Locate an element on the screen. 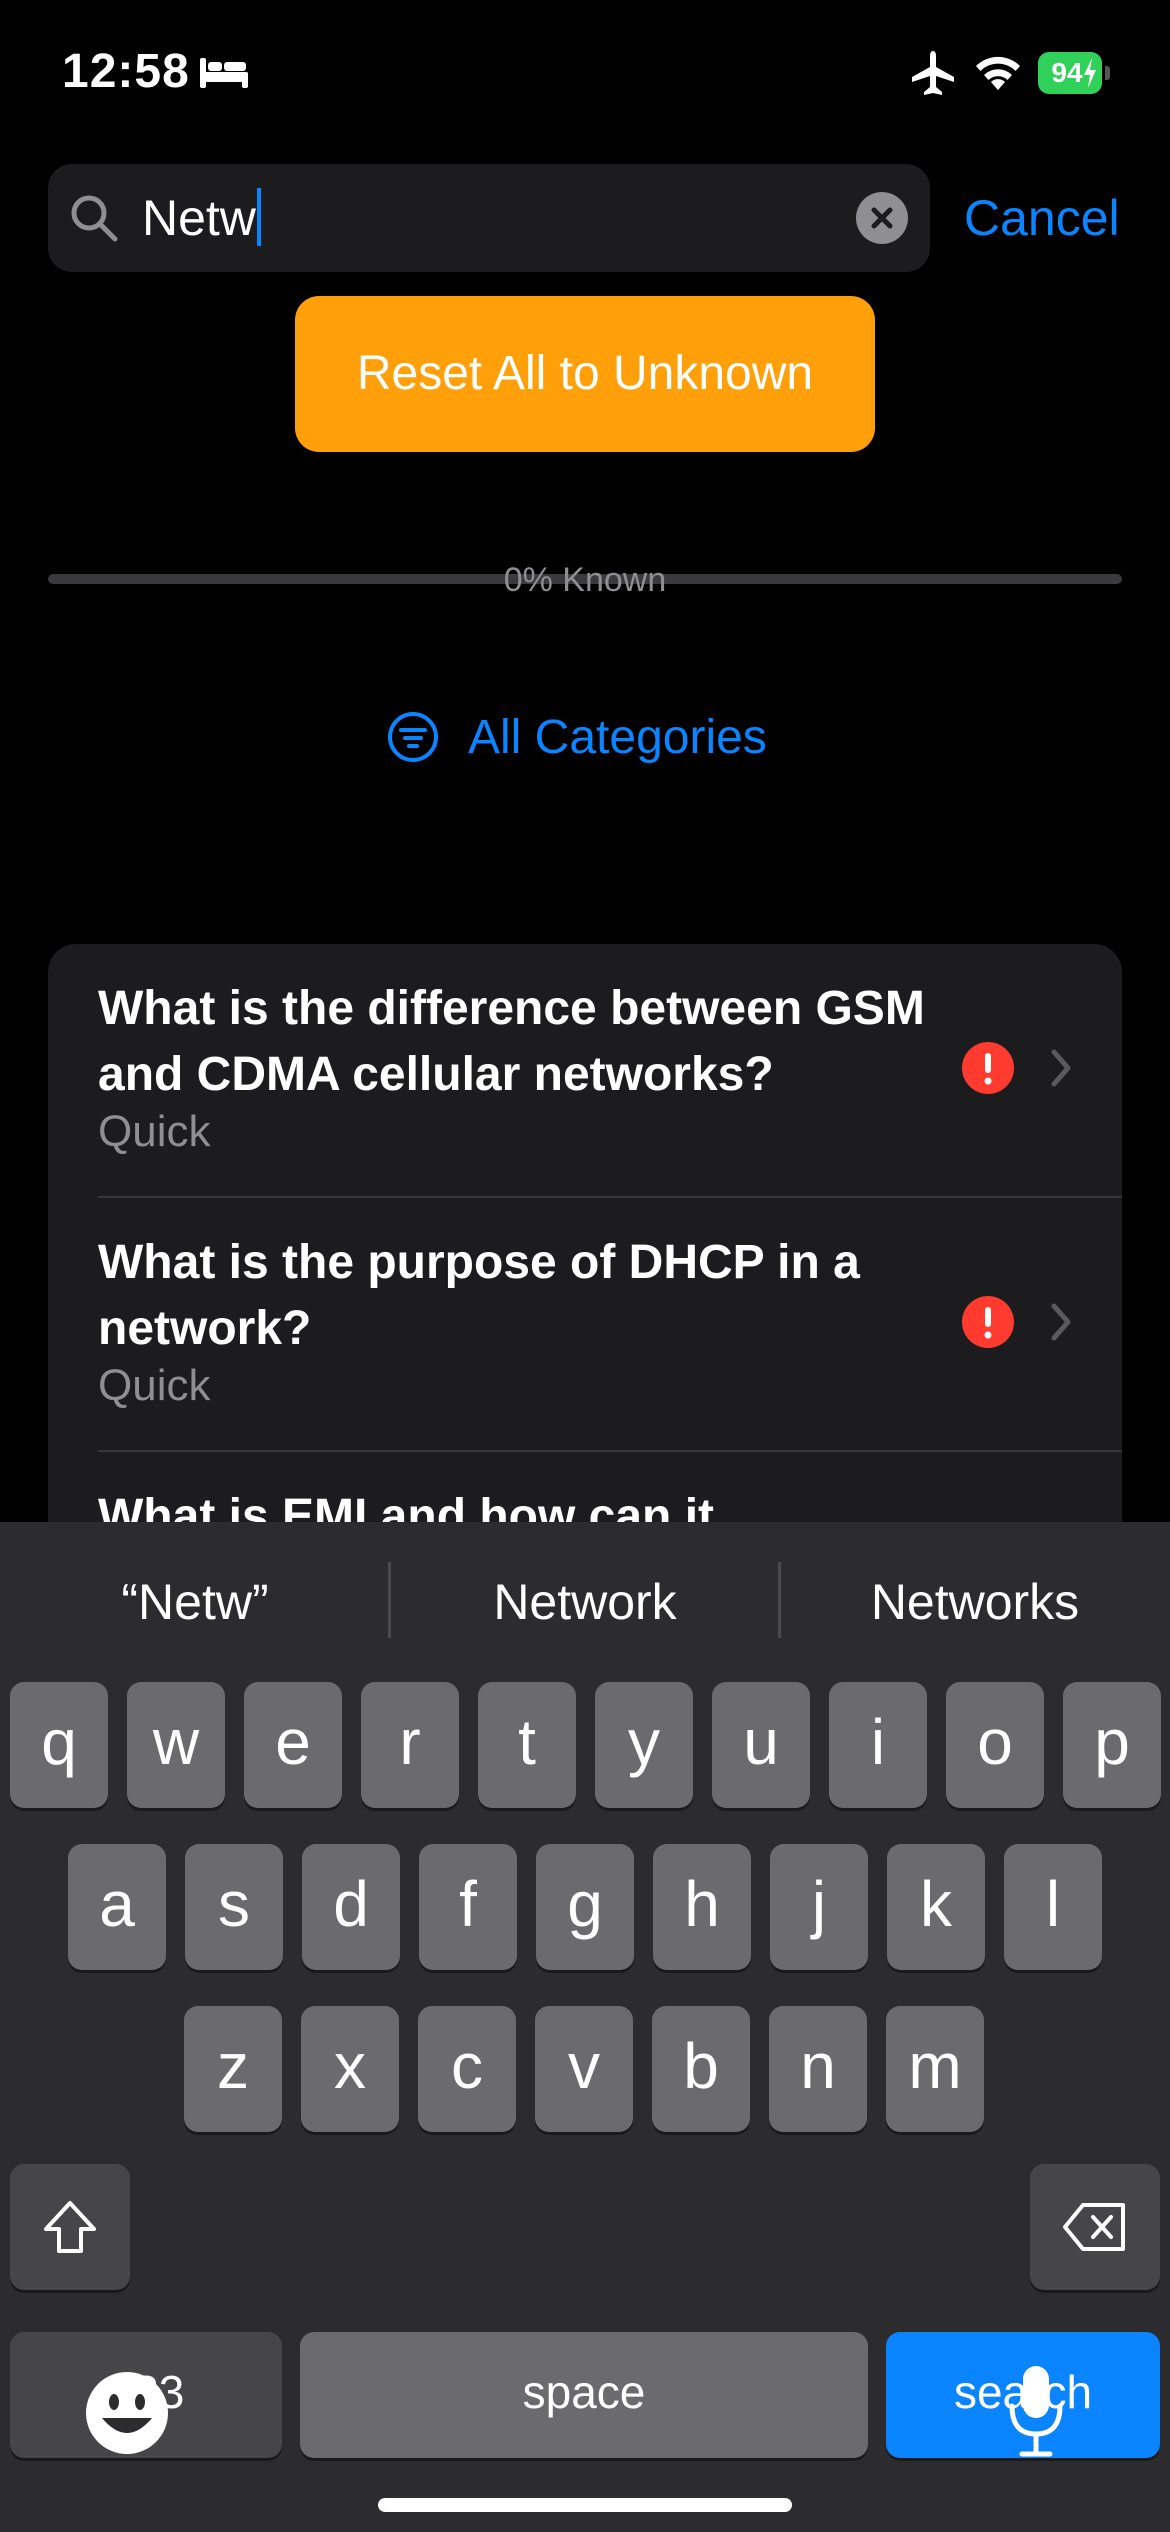 The image size is (1170, 2532). clear-search-button is located at coordinates (882, 218).